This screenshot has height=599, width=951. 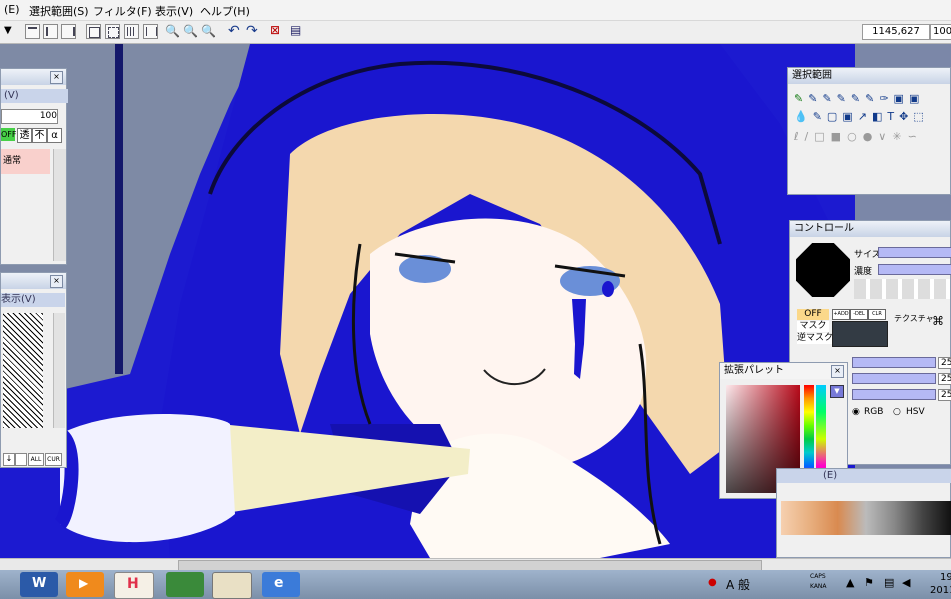 I want to click on ime-mode: A 般, so click(x=738, y=584).